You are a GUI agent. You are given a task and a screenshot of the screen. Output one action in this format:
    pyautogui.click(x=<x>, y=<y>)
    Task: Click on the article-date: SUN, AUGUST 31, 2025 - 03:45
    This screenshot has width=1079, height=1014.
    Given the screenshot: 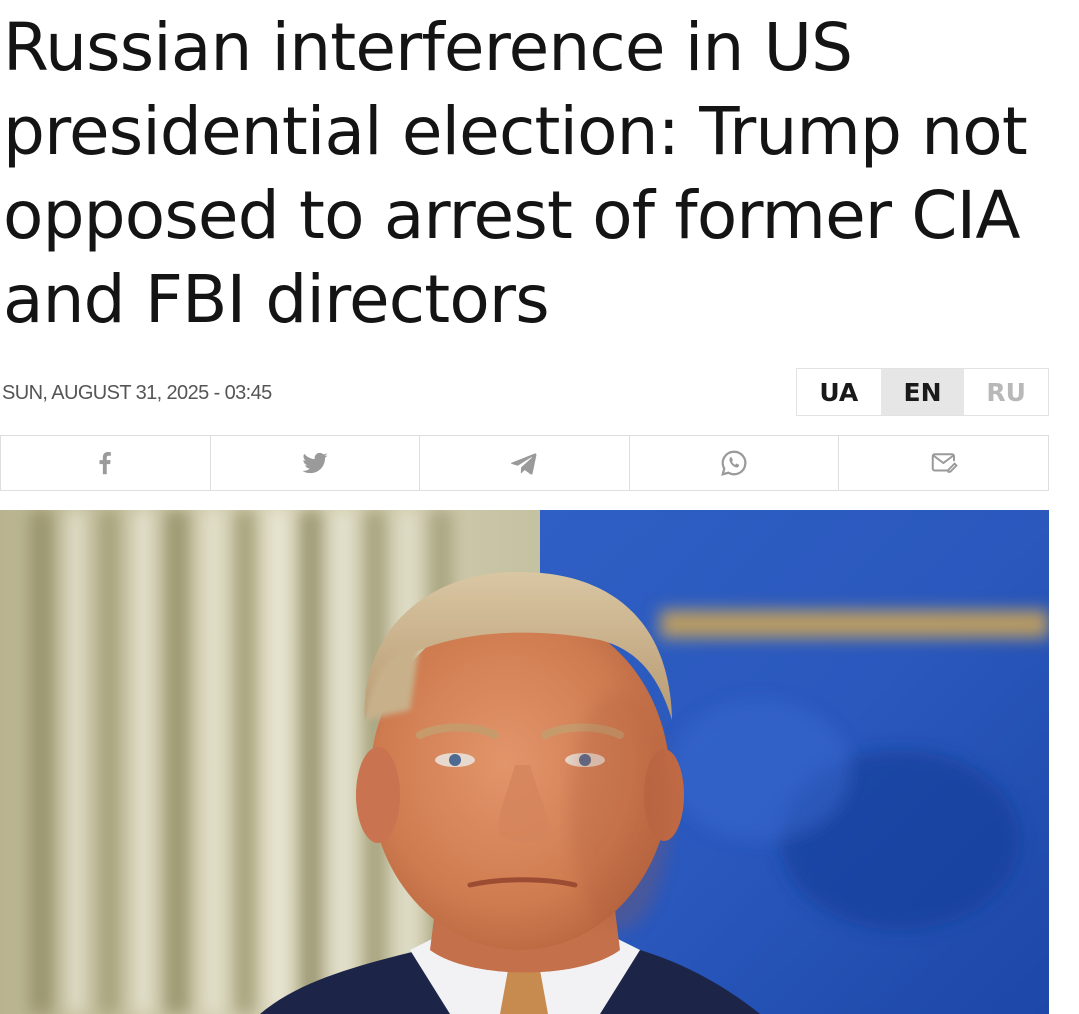 What is the action you would take?
    pyautogui.click(x=137, y=393)
    